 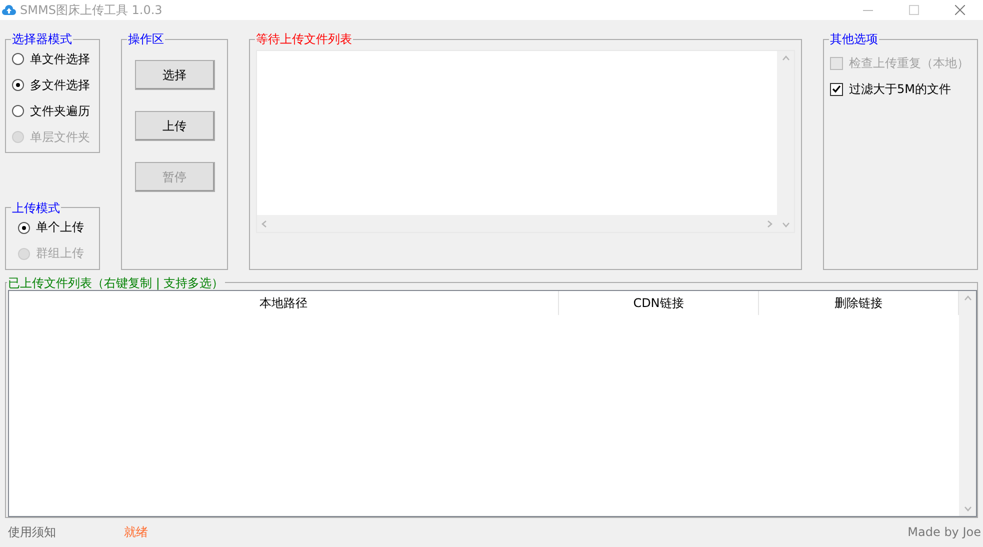 What do you see at coordinates (36, 207) in the screenshot?
I see `group-title: 上传模式` at bounding box center [36, 207].